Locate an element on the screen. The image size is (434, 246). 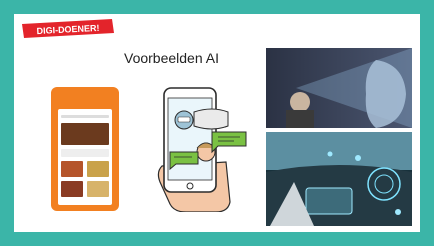
app-screen is located at coordinates (85, 157).